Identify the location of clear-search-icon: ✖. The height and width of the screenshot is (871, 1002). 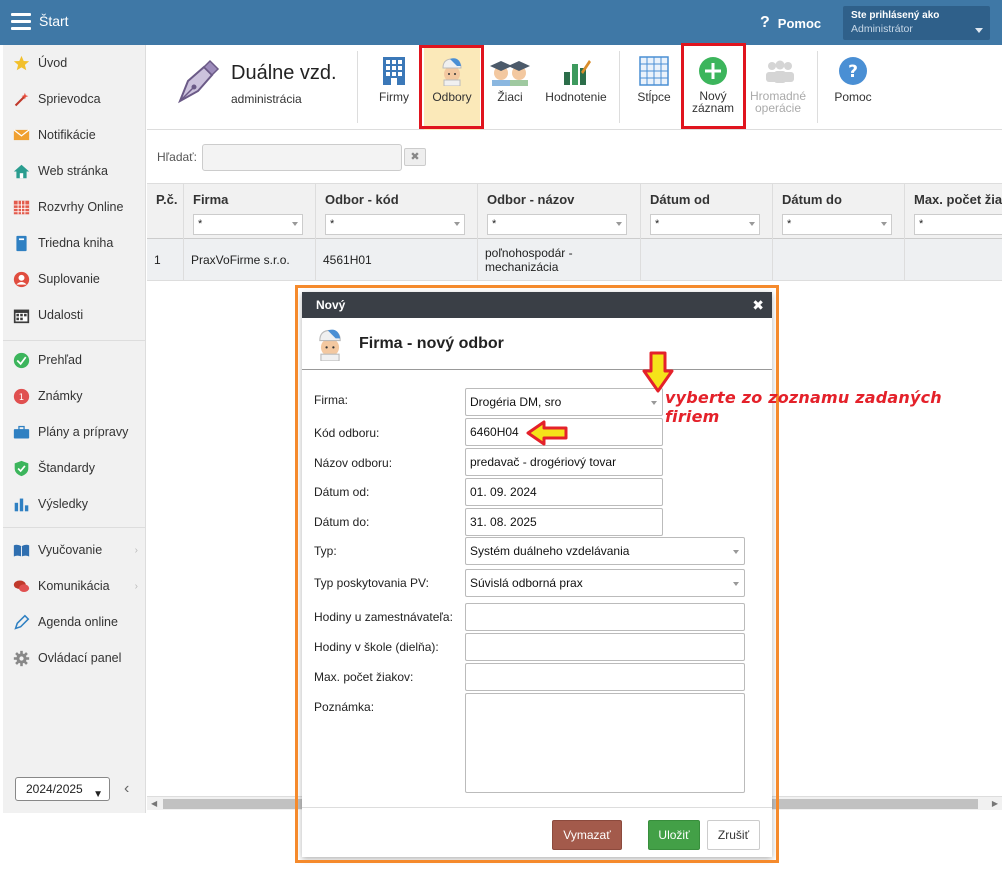
(415, 157).